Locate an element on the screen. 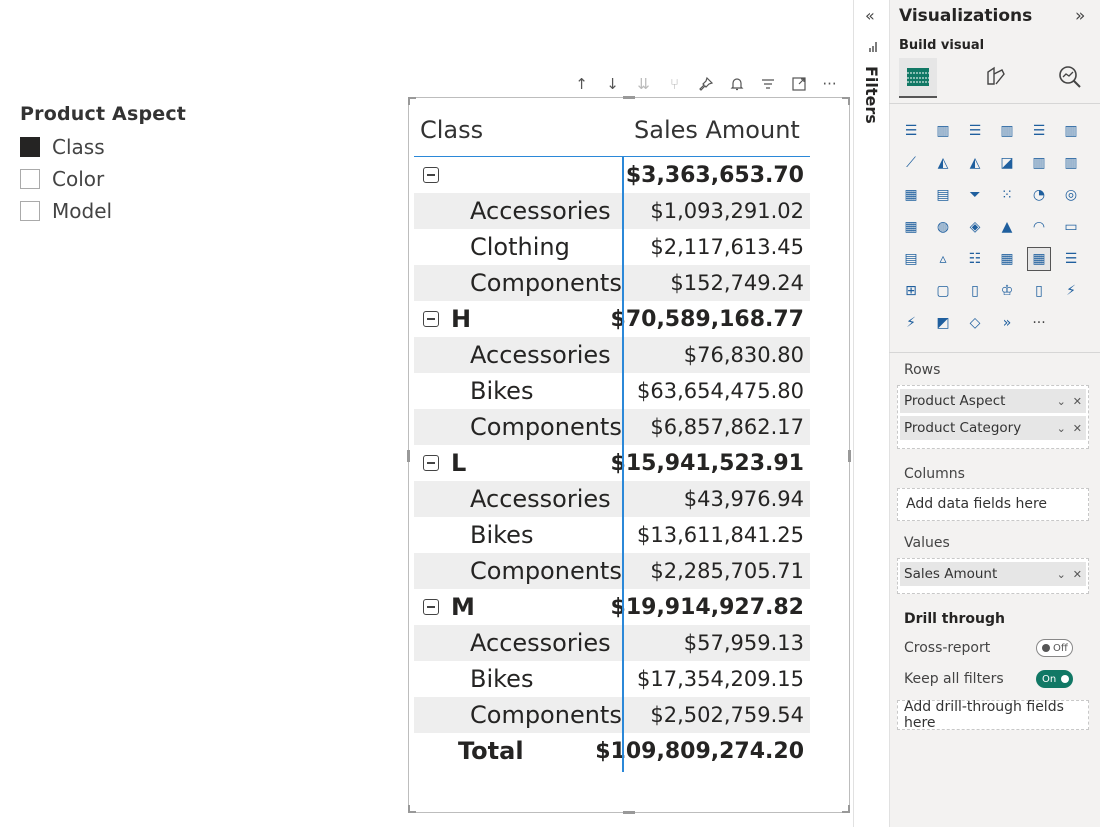 Image resolution: width=1100 pixels, height=827 pixels. gauge-icon: ◠ is located at coordinates (1039, 227).